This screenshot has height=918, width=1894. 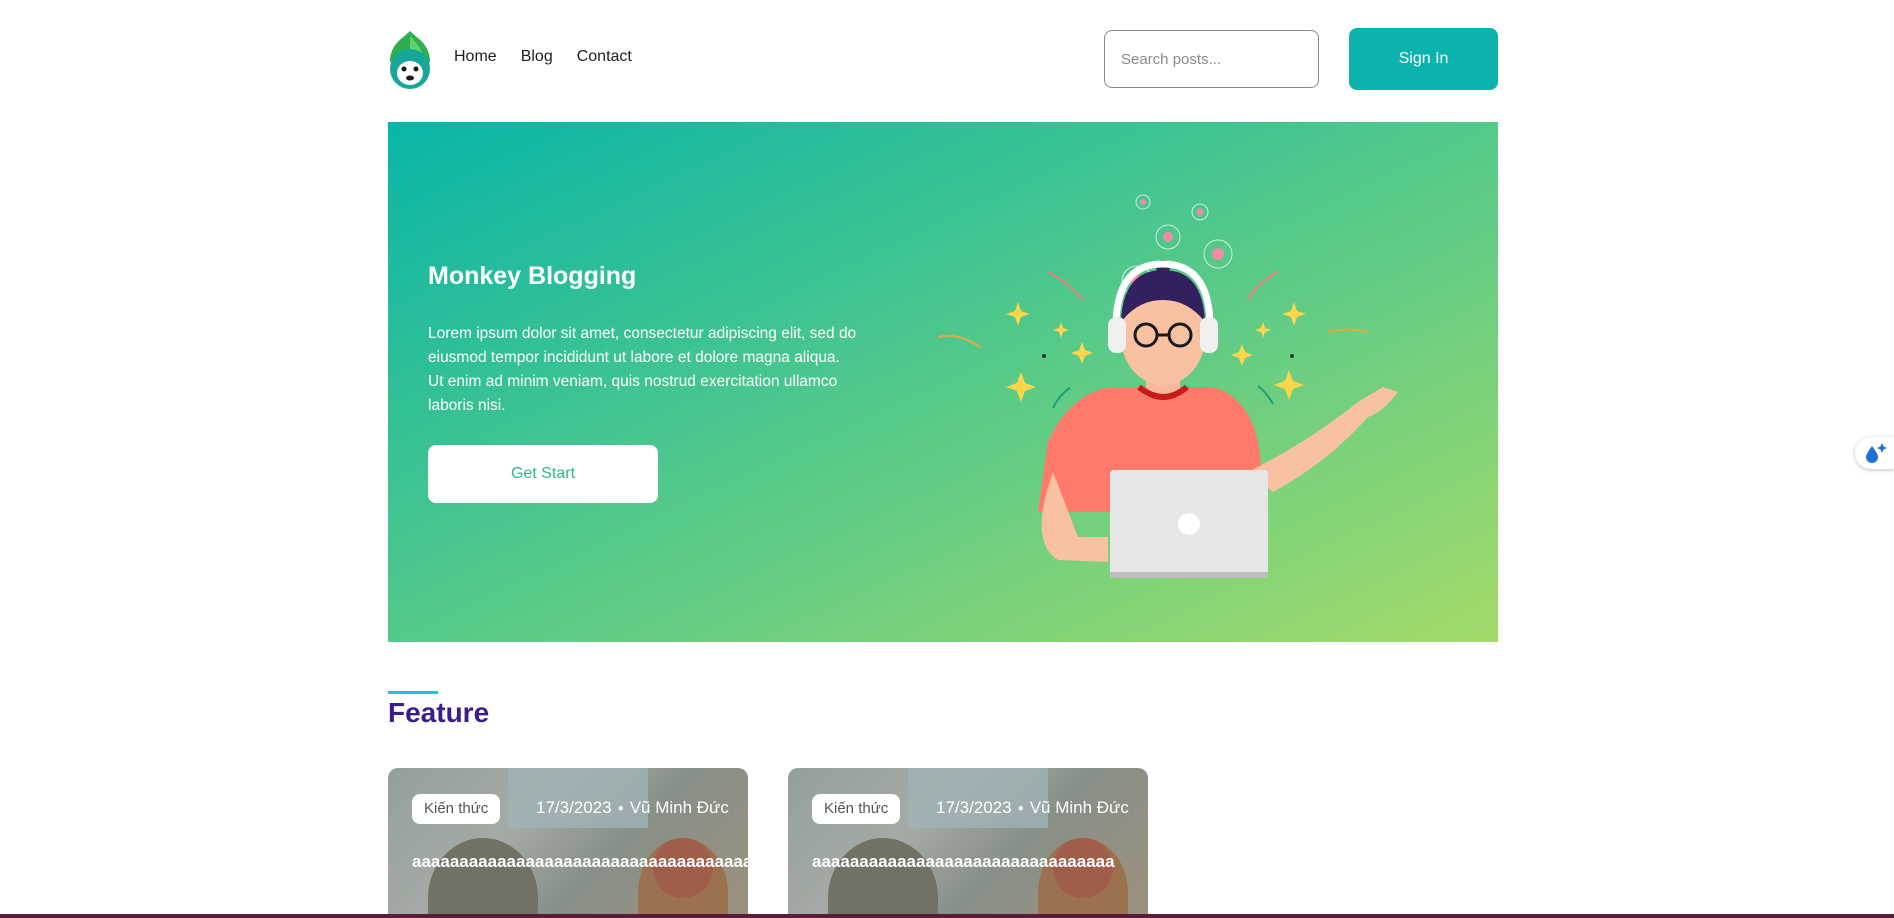 I want to click on get-start-button: Get Start, so click(x=543, y=474).